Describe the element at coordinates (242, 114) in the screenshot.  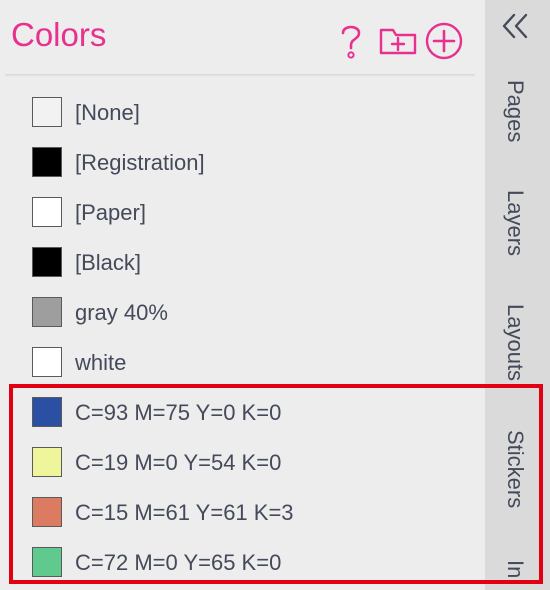
I see `swatch-item-none: [None]` at that location.